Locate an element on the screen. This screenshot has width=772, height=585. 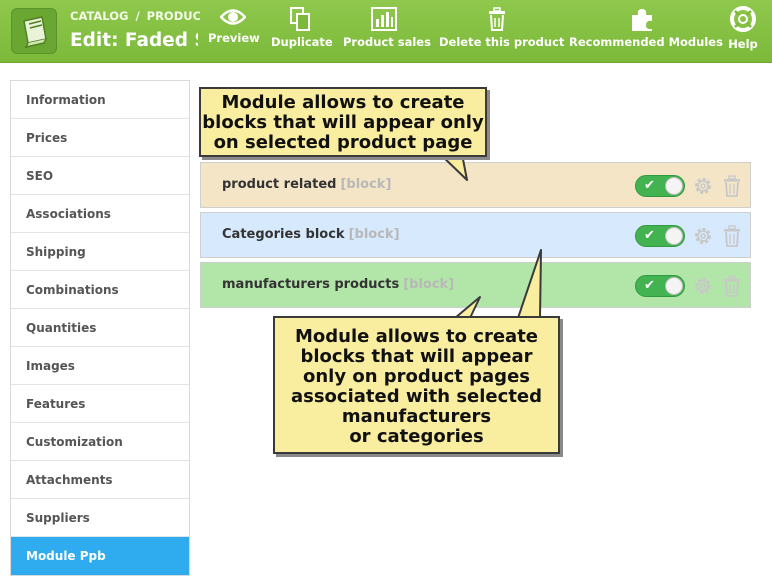
callout-line: manufacturers is located at coordinates (416, 416).